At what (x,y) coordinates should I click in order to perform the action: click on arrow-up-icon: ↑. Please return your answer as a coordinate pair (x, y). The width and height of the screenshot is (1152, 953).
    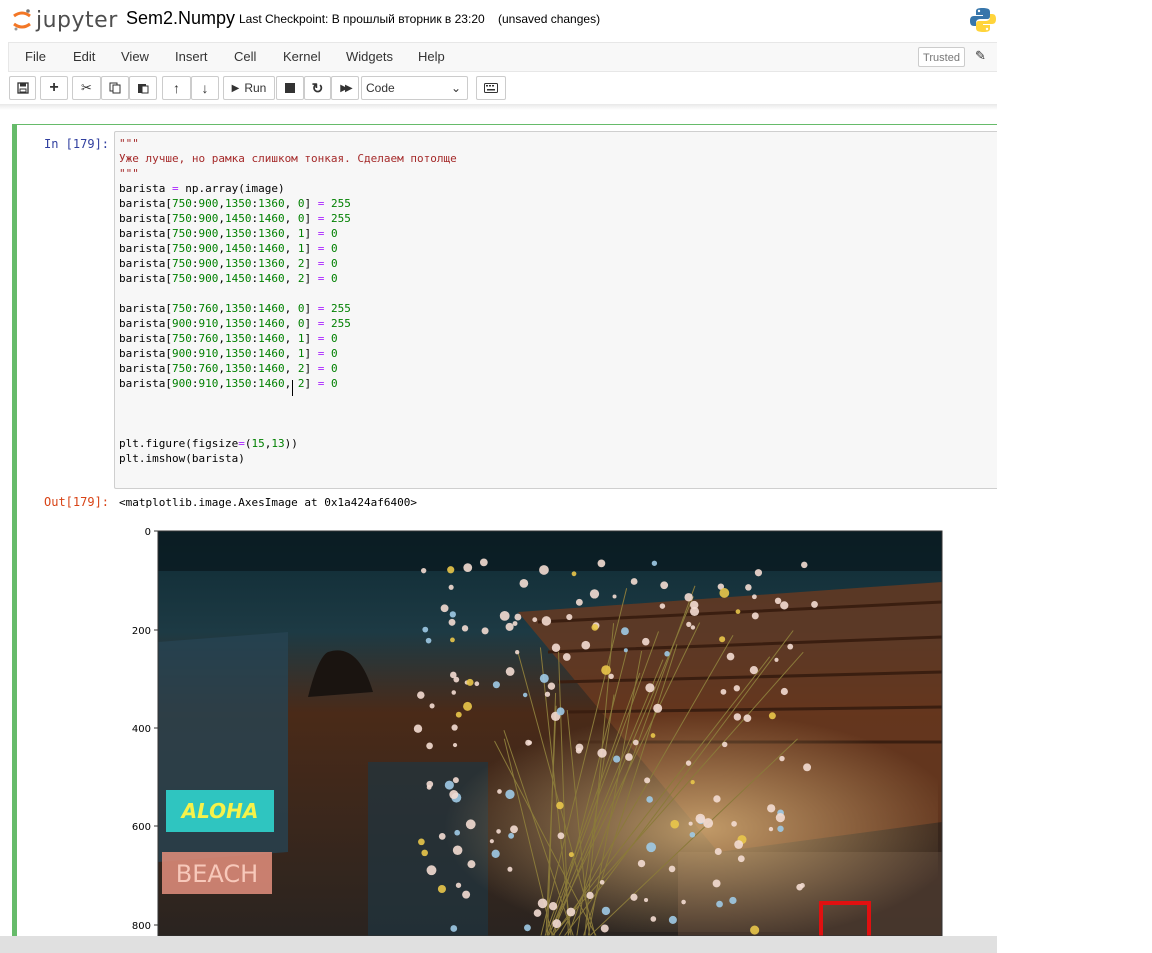
    Looking at the image, I should click on (176, 88).